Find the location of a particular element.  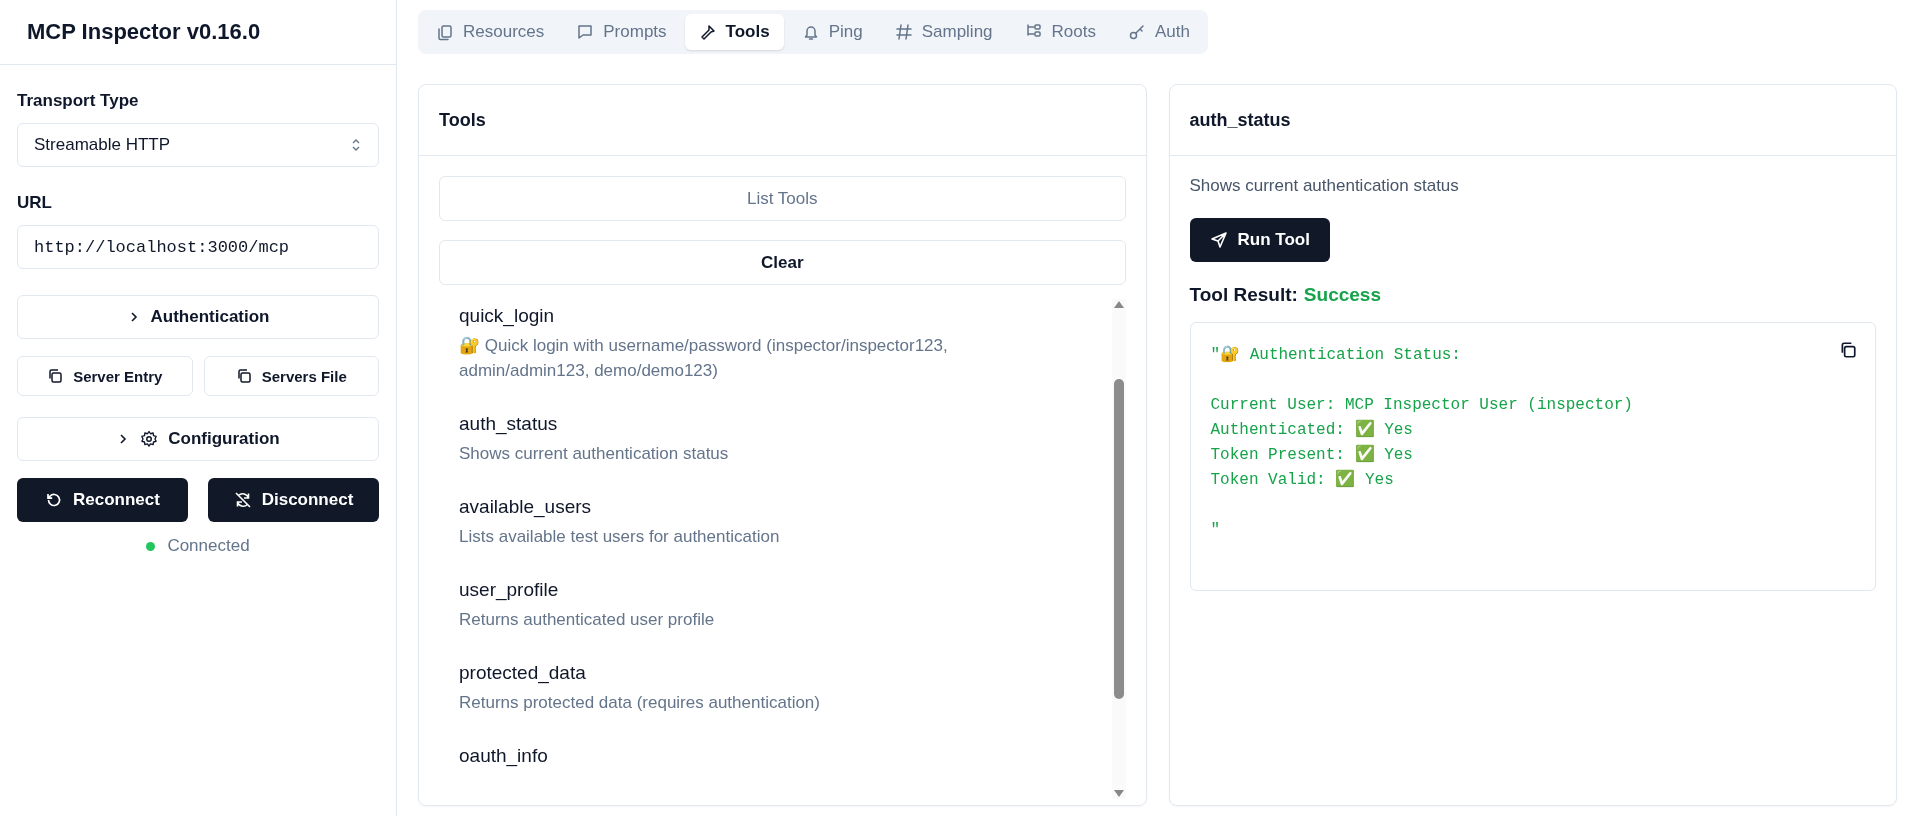

tool-description: Lists available test users for authentication is located at coordinates (620, 537).